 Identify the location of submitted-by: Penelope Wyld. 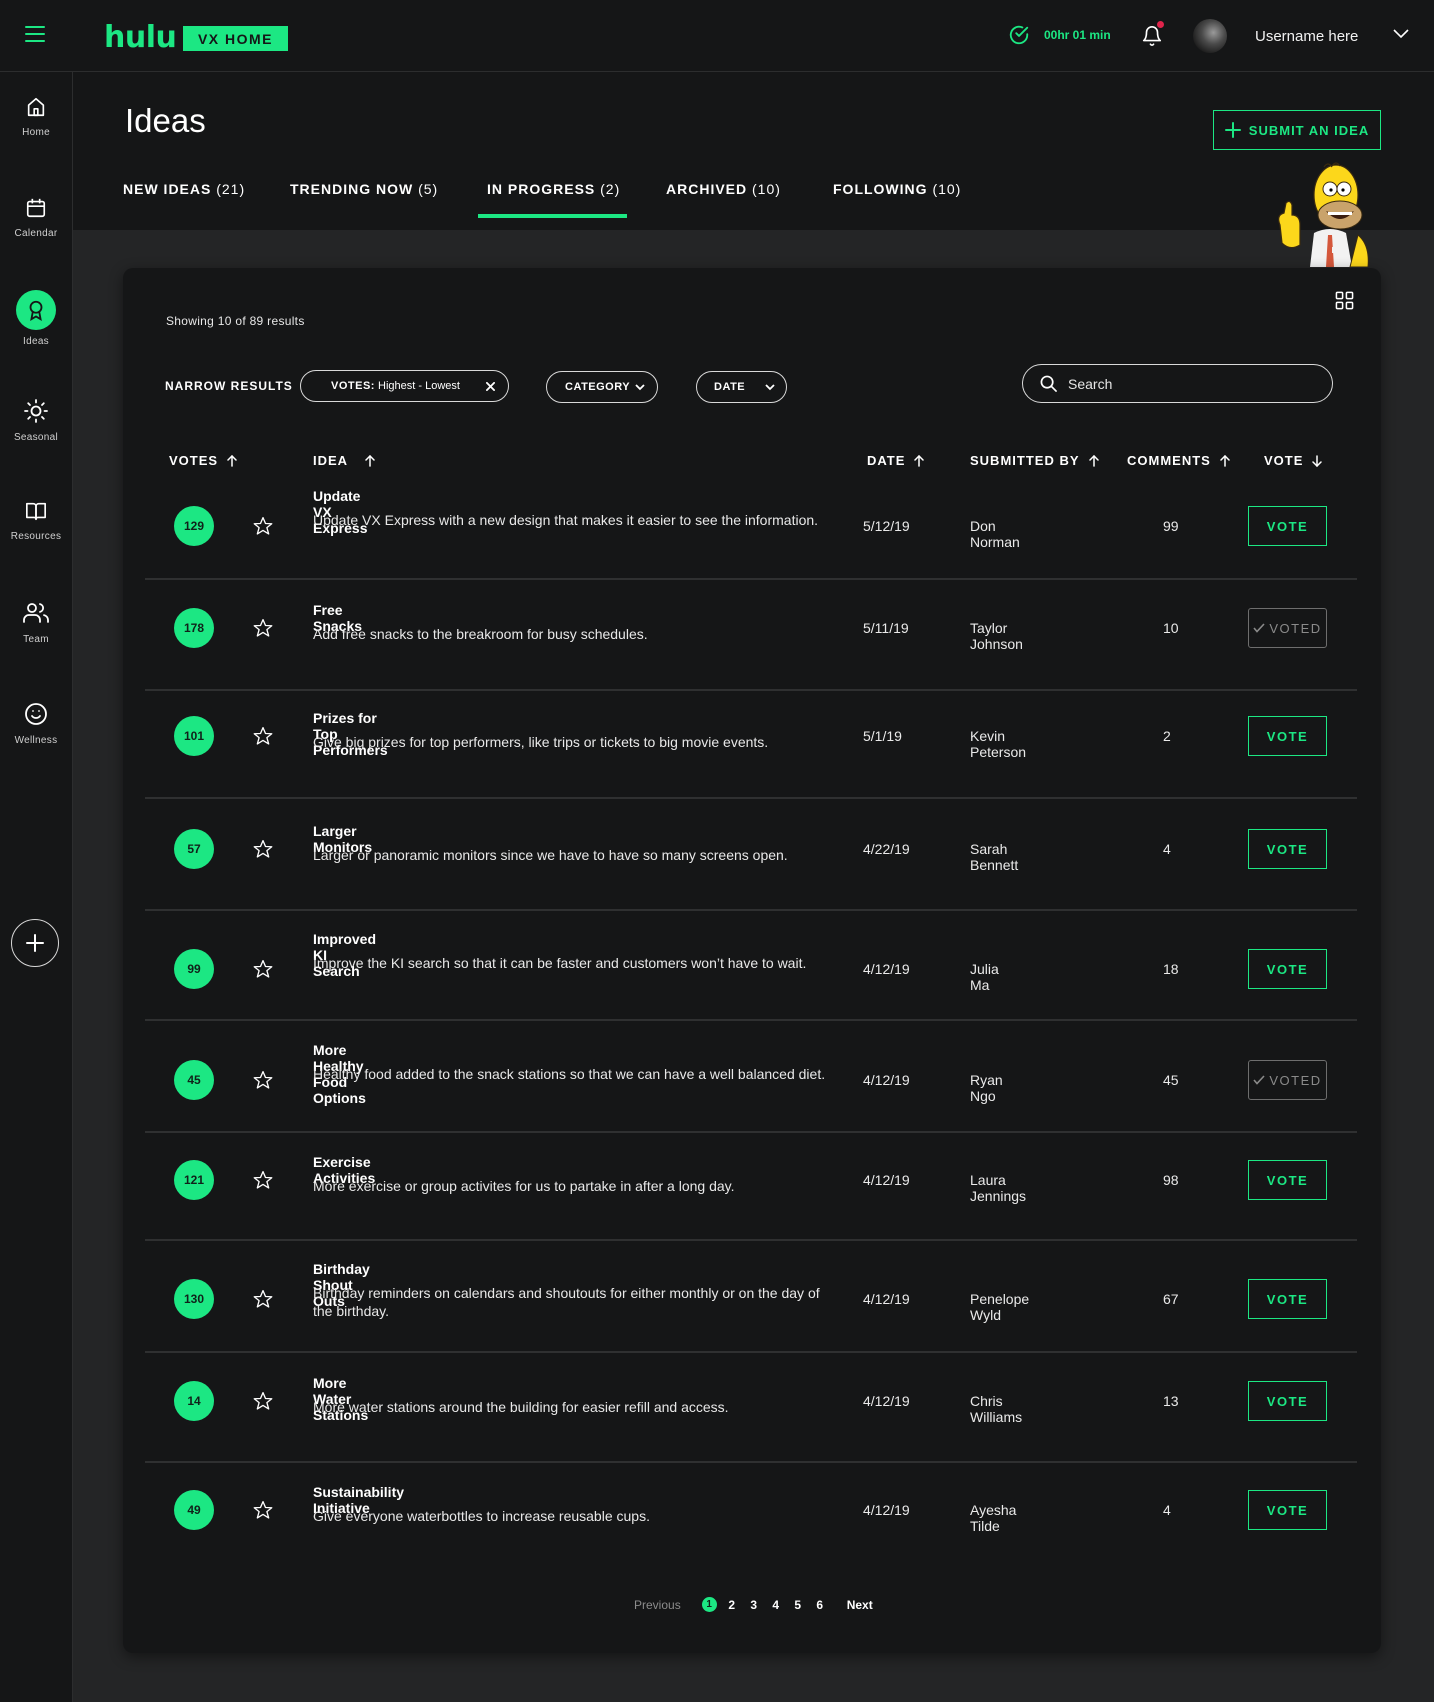
(1000, 1307).